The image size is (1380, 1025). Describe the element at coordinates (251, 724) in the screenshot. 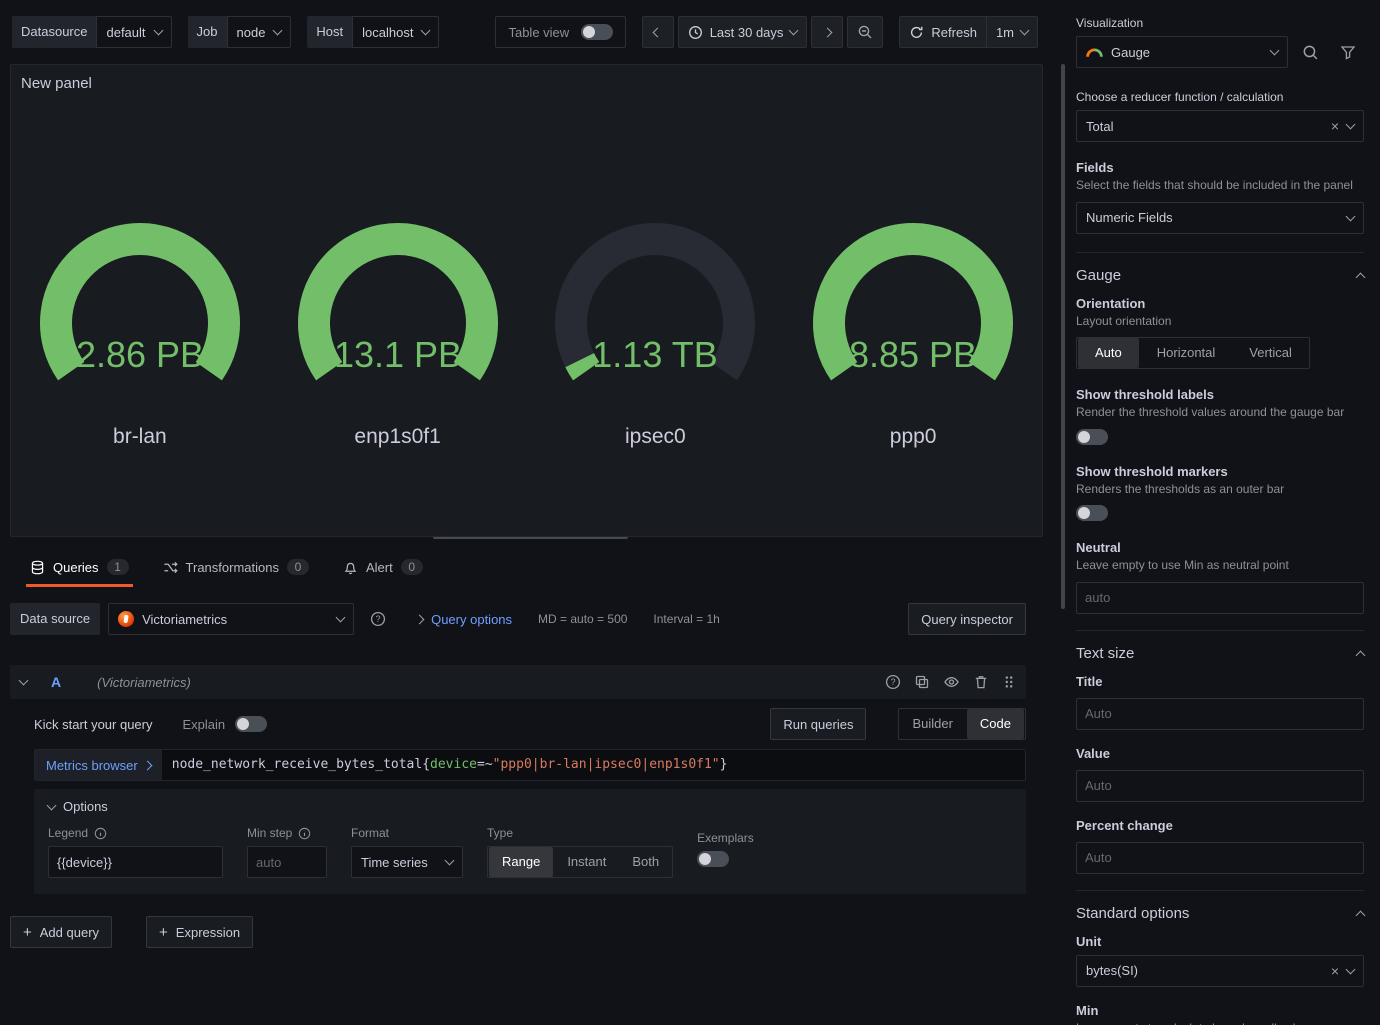

I see `explain-toggle` at that location.